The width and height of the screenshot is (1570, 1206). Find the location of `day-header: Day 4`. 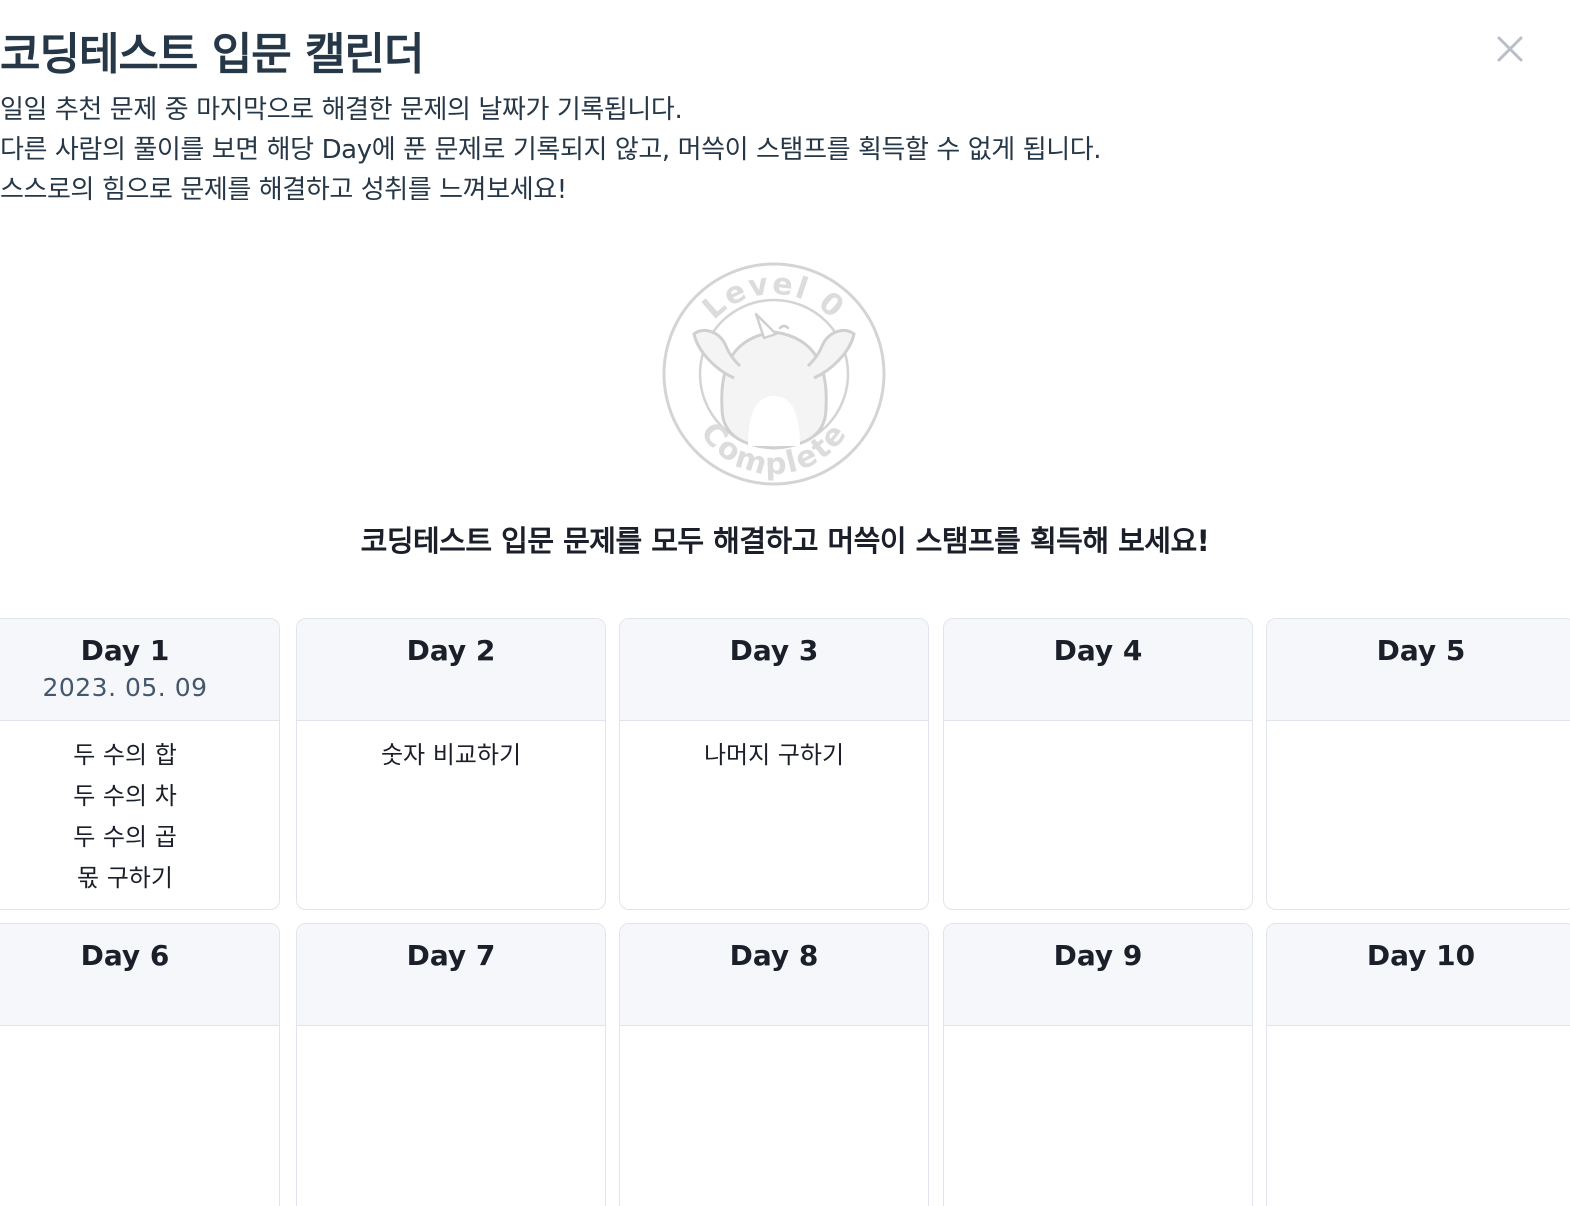

day-header: Day 4 is located at coordinates (1098, 670).